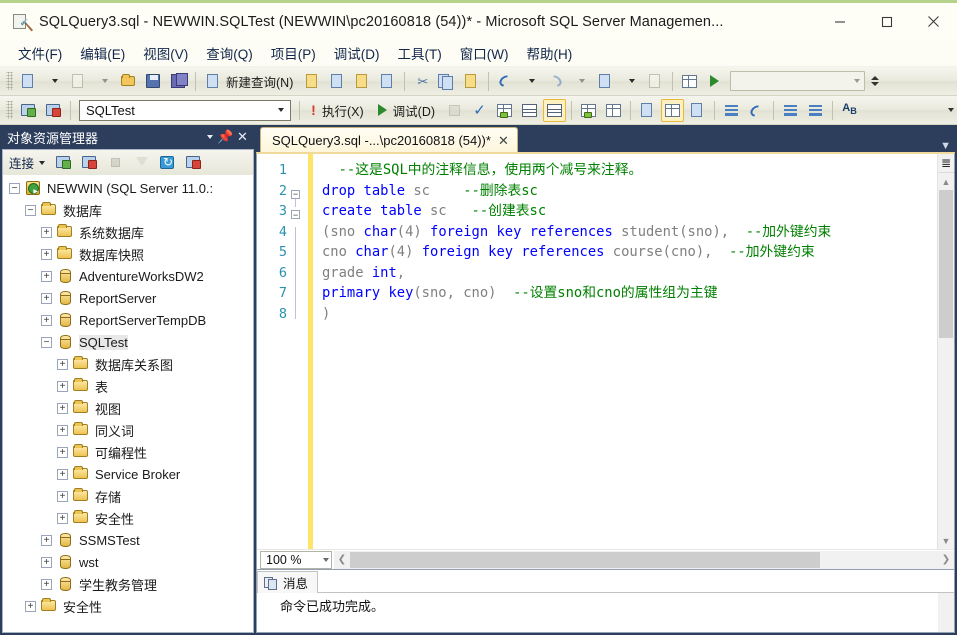 This screenshot has width=957, height=635. Describe the element at coordinates (28, 110) in the screenshot. I see `connect-button` at that location.